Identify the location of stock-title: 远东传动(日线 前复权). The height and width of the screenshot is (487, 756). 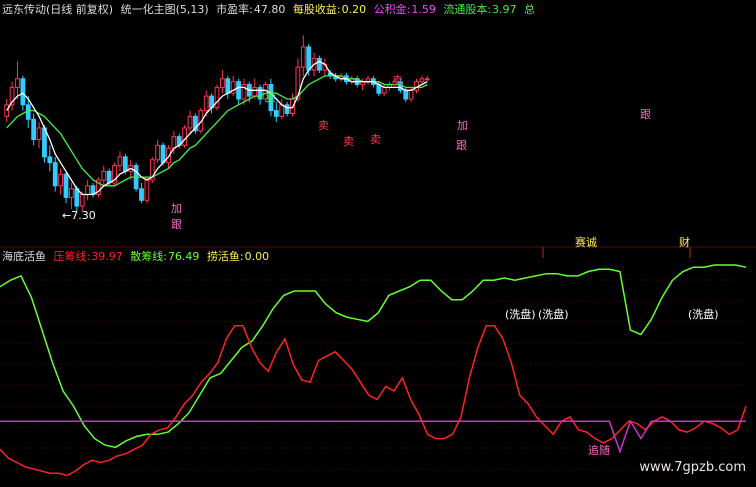
(58, 9).